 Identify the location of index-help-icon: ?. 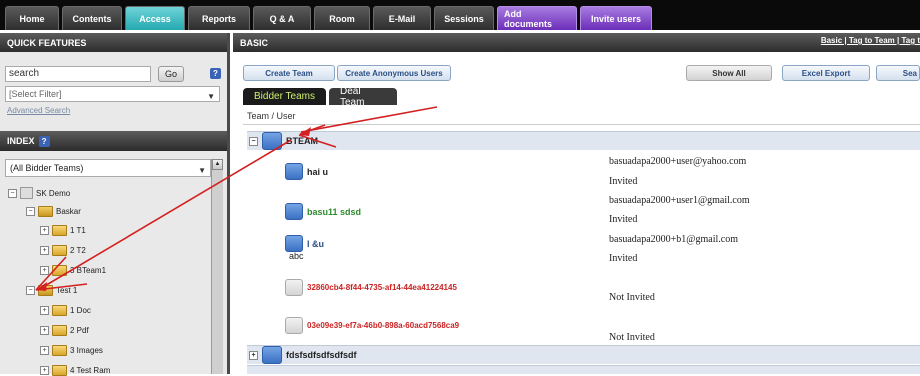
(44, 141).